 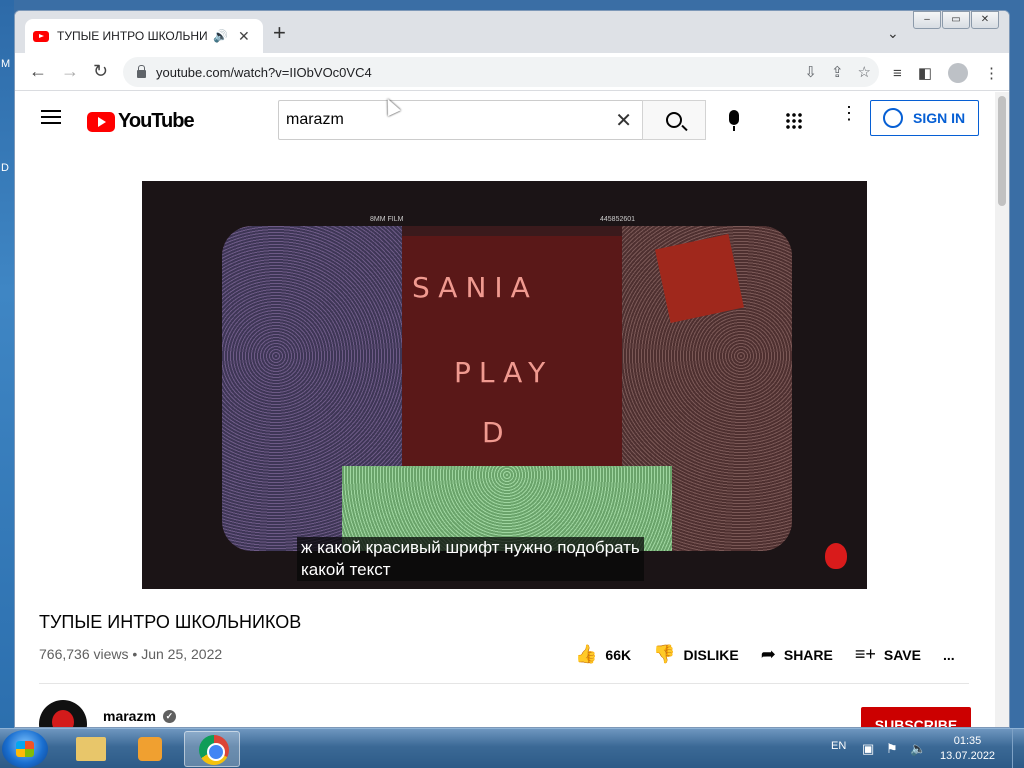 I want to click on channel-name: marazm, so click(x=129, y=716).